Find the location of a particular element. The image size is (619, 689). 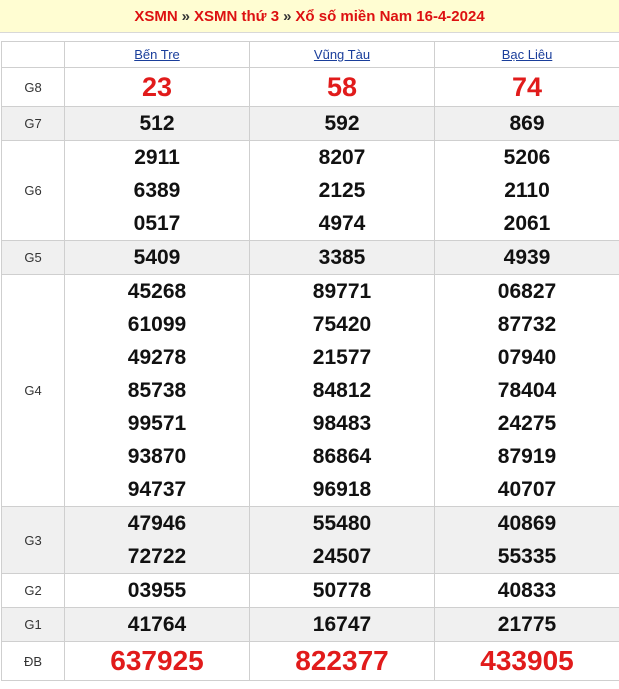

prize-label: G1 is located at coordinates (33, 624).